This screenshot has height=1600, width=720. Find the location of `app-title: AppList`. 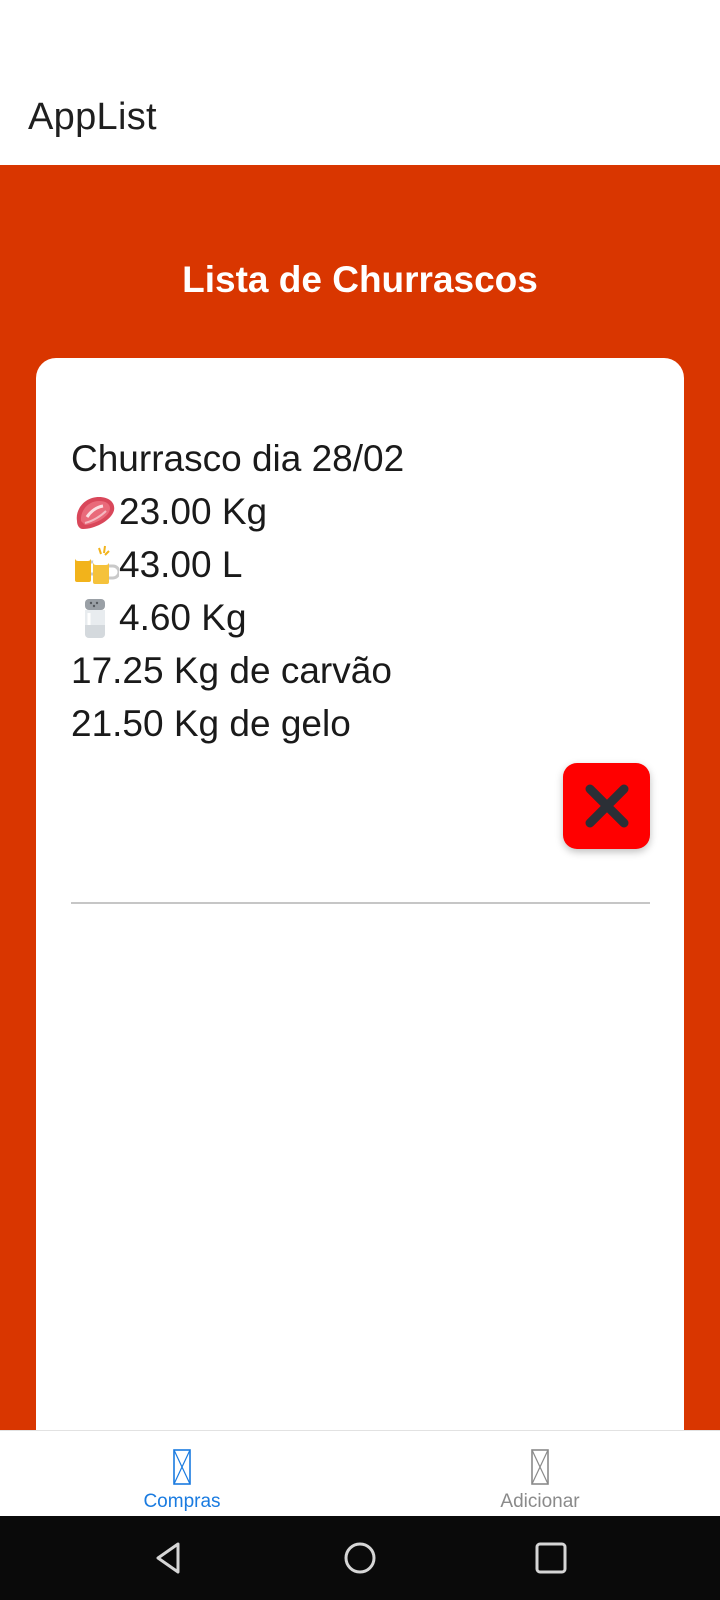

app-title: AppList is located at coordinates (92, 117).